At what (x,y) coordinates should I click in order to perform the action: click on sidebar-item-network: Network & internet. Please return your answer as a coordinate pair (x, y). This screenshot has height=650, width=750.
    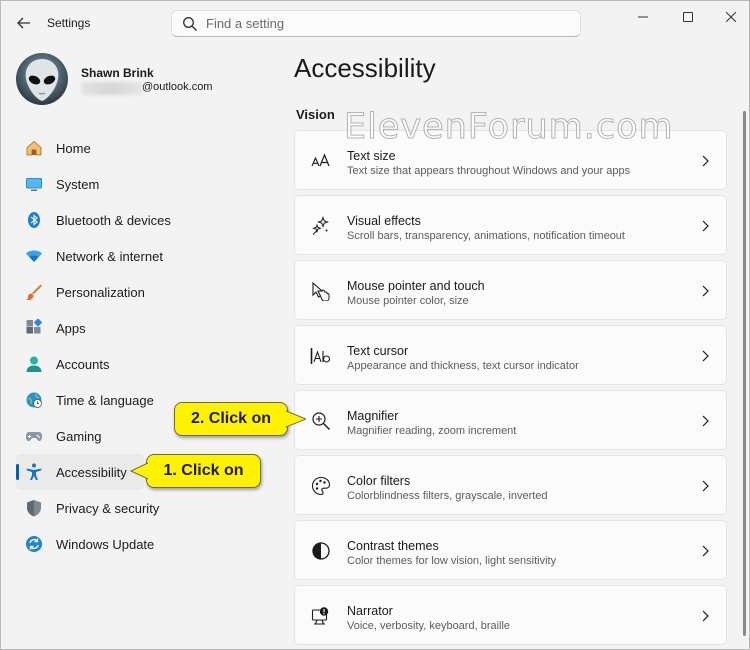
    Looking at the image, I should click on (147, 256).